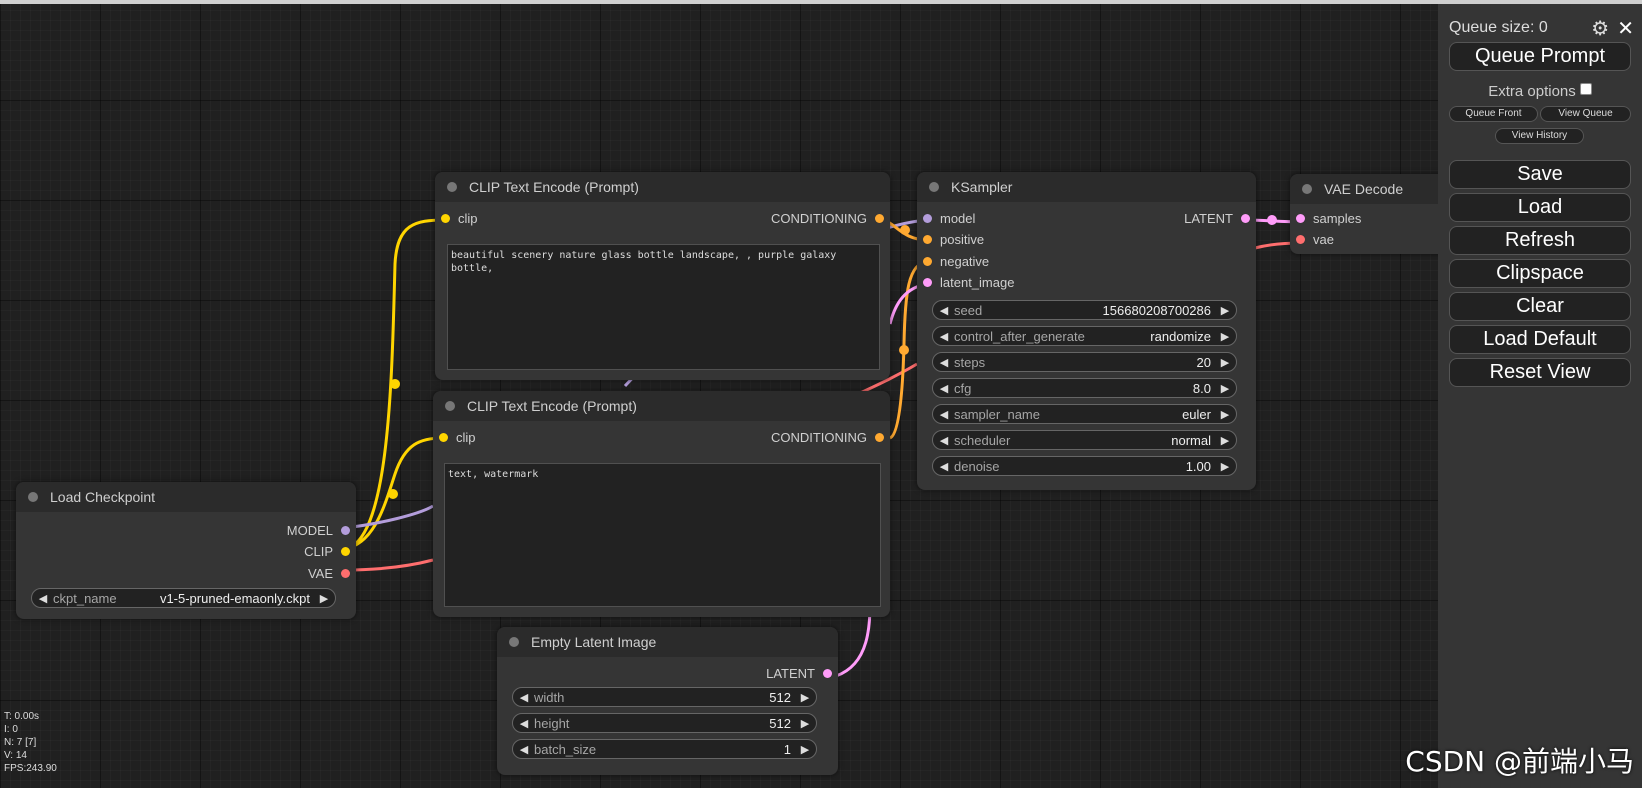  What do you see at coordinates (1585, 114) in the screenshot?
I see `view-queue-button: View Queue` at bounding box center [1585, 114].